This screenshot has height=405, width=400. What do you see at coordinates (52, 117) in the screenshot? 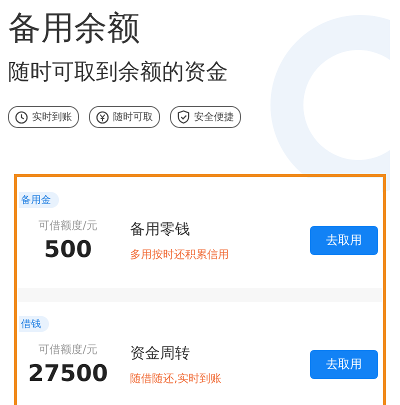
I see `feature-label: 实时到账` at bounding box center [52, 117].